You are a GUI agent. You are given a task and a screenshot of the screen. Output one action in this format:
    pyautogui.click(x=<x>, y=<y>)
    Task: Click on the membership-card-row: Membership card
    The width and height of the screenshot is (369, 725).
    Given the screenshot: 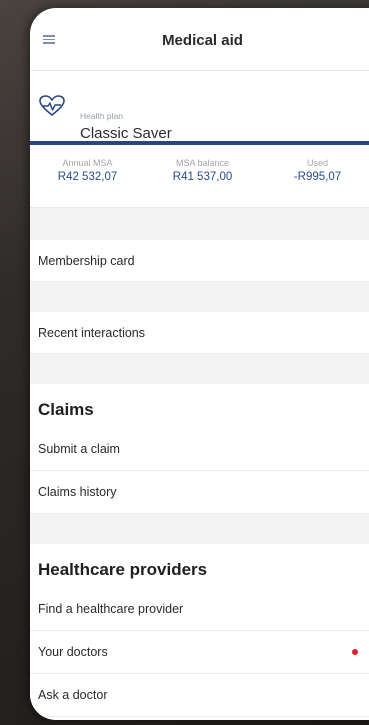 What is the action you would take?
    pyautogui.click(x=199, y=261)
    